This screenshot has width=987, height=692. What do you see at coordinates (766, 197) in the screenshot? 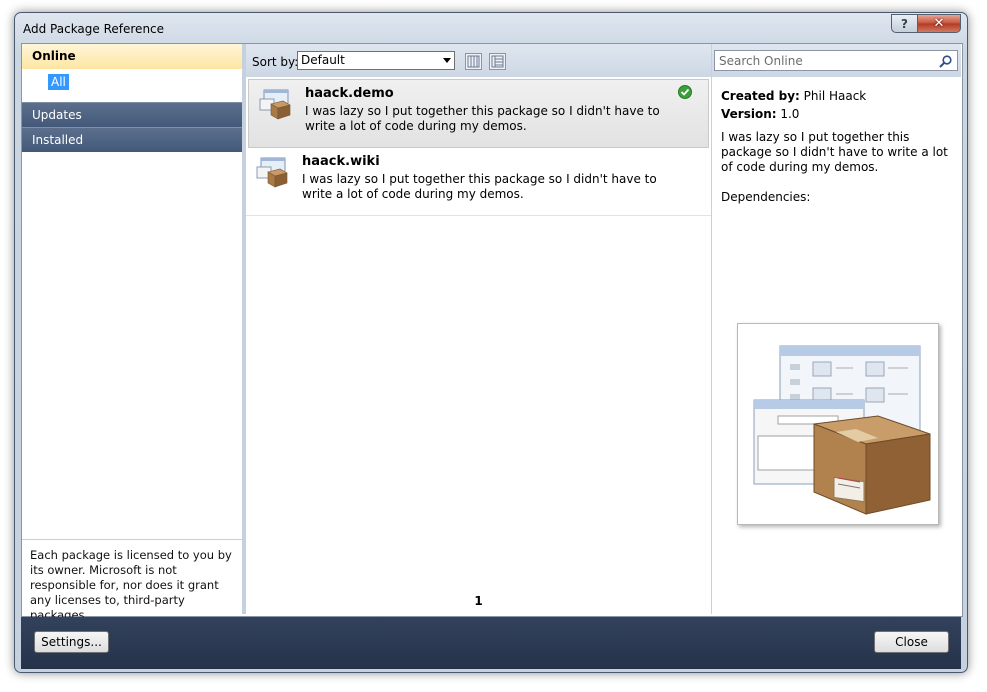
I see `dependencies-label: Dependencies:` at bounding box center [766, 197].